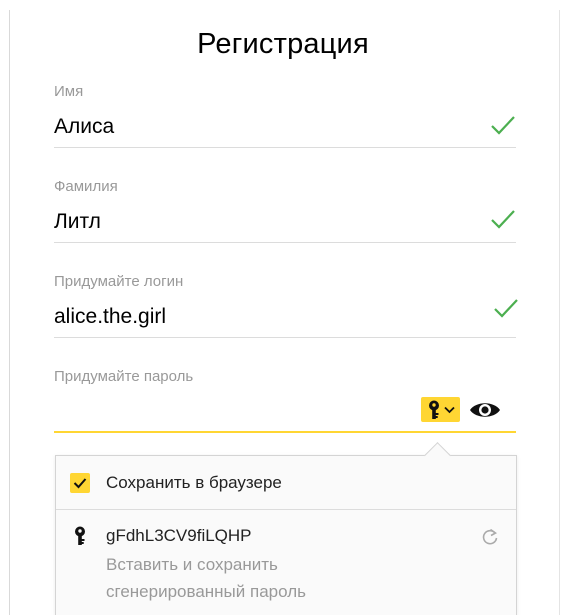 The image size is (566, 615). What do you see at coordinates (285, 147) in the screenshot?
I see `first-name-underline` at bounding box center [285, 147].